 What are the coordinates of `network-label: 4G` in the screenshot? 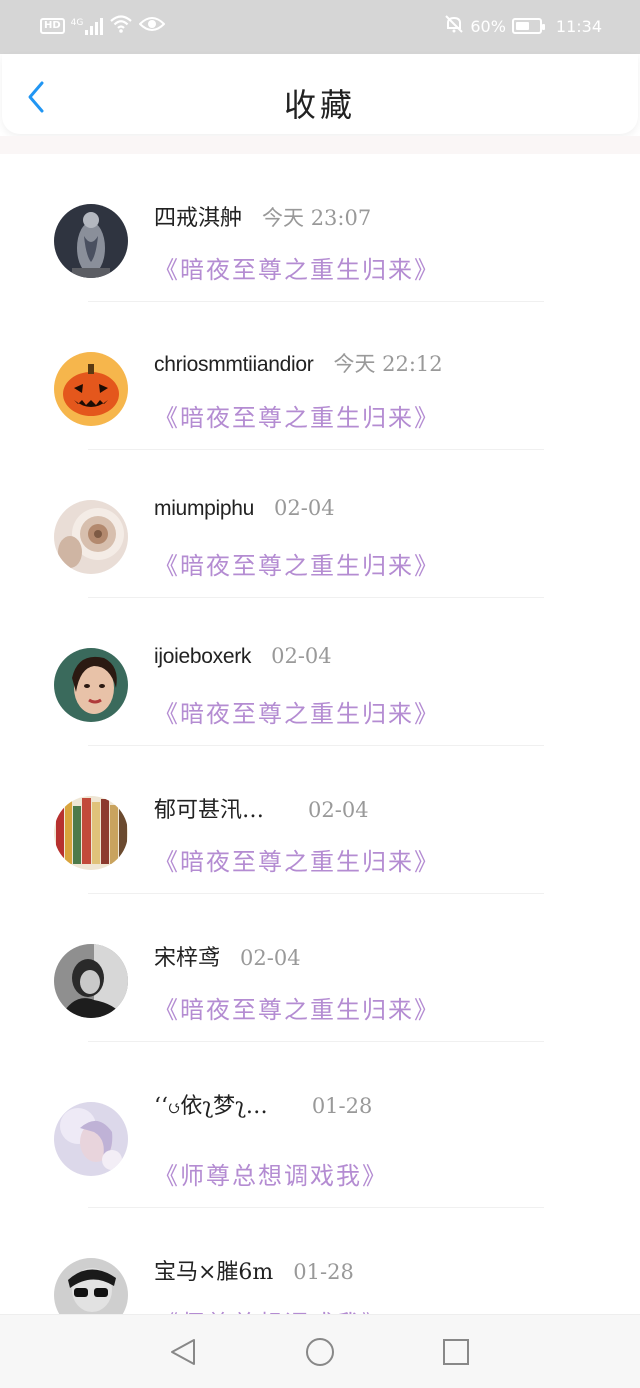 It's located at (77, 22).